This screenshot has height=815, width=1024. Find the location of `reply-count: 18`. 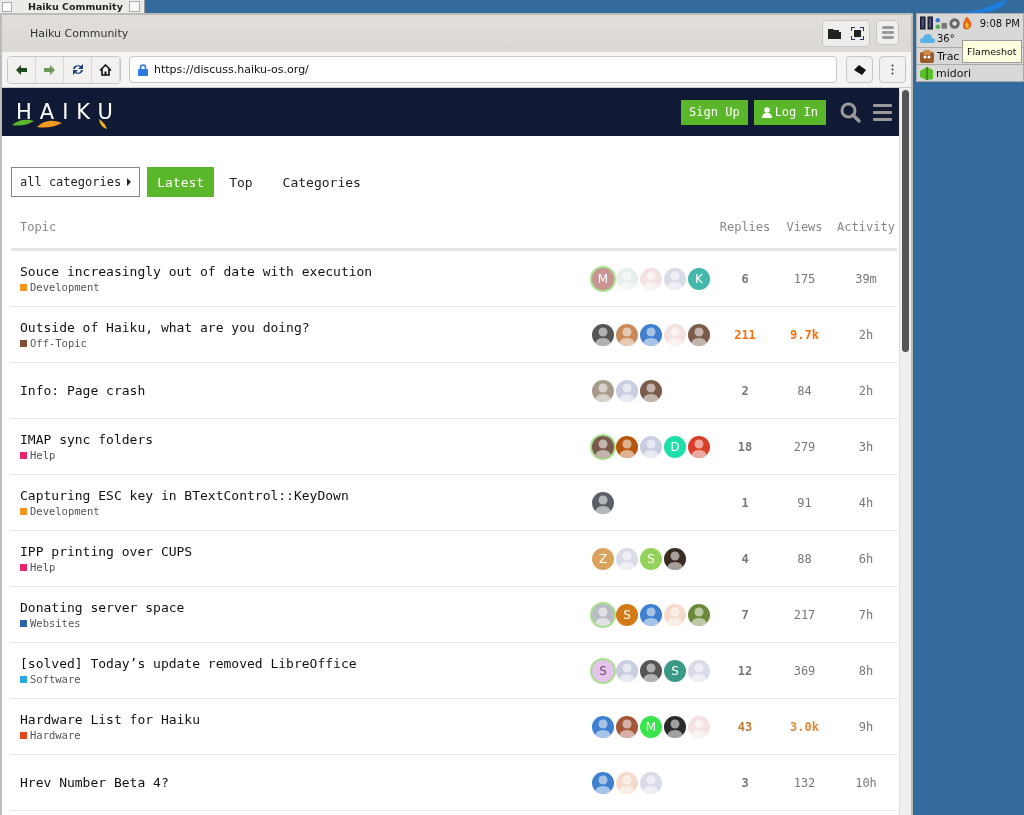

reply-count: 18 is located at coordinates (745, 446).